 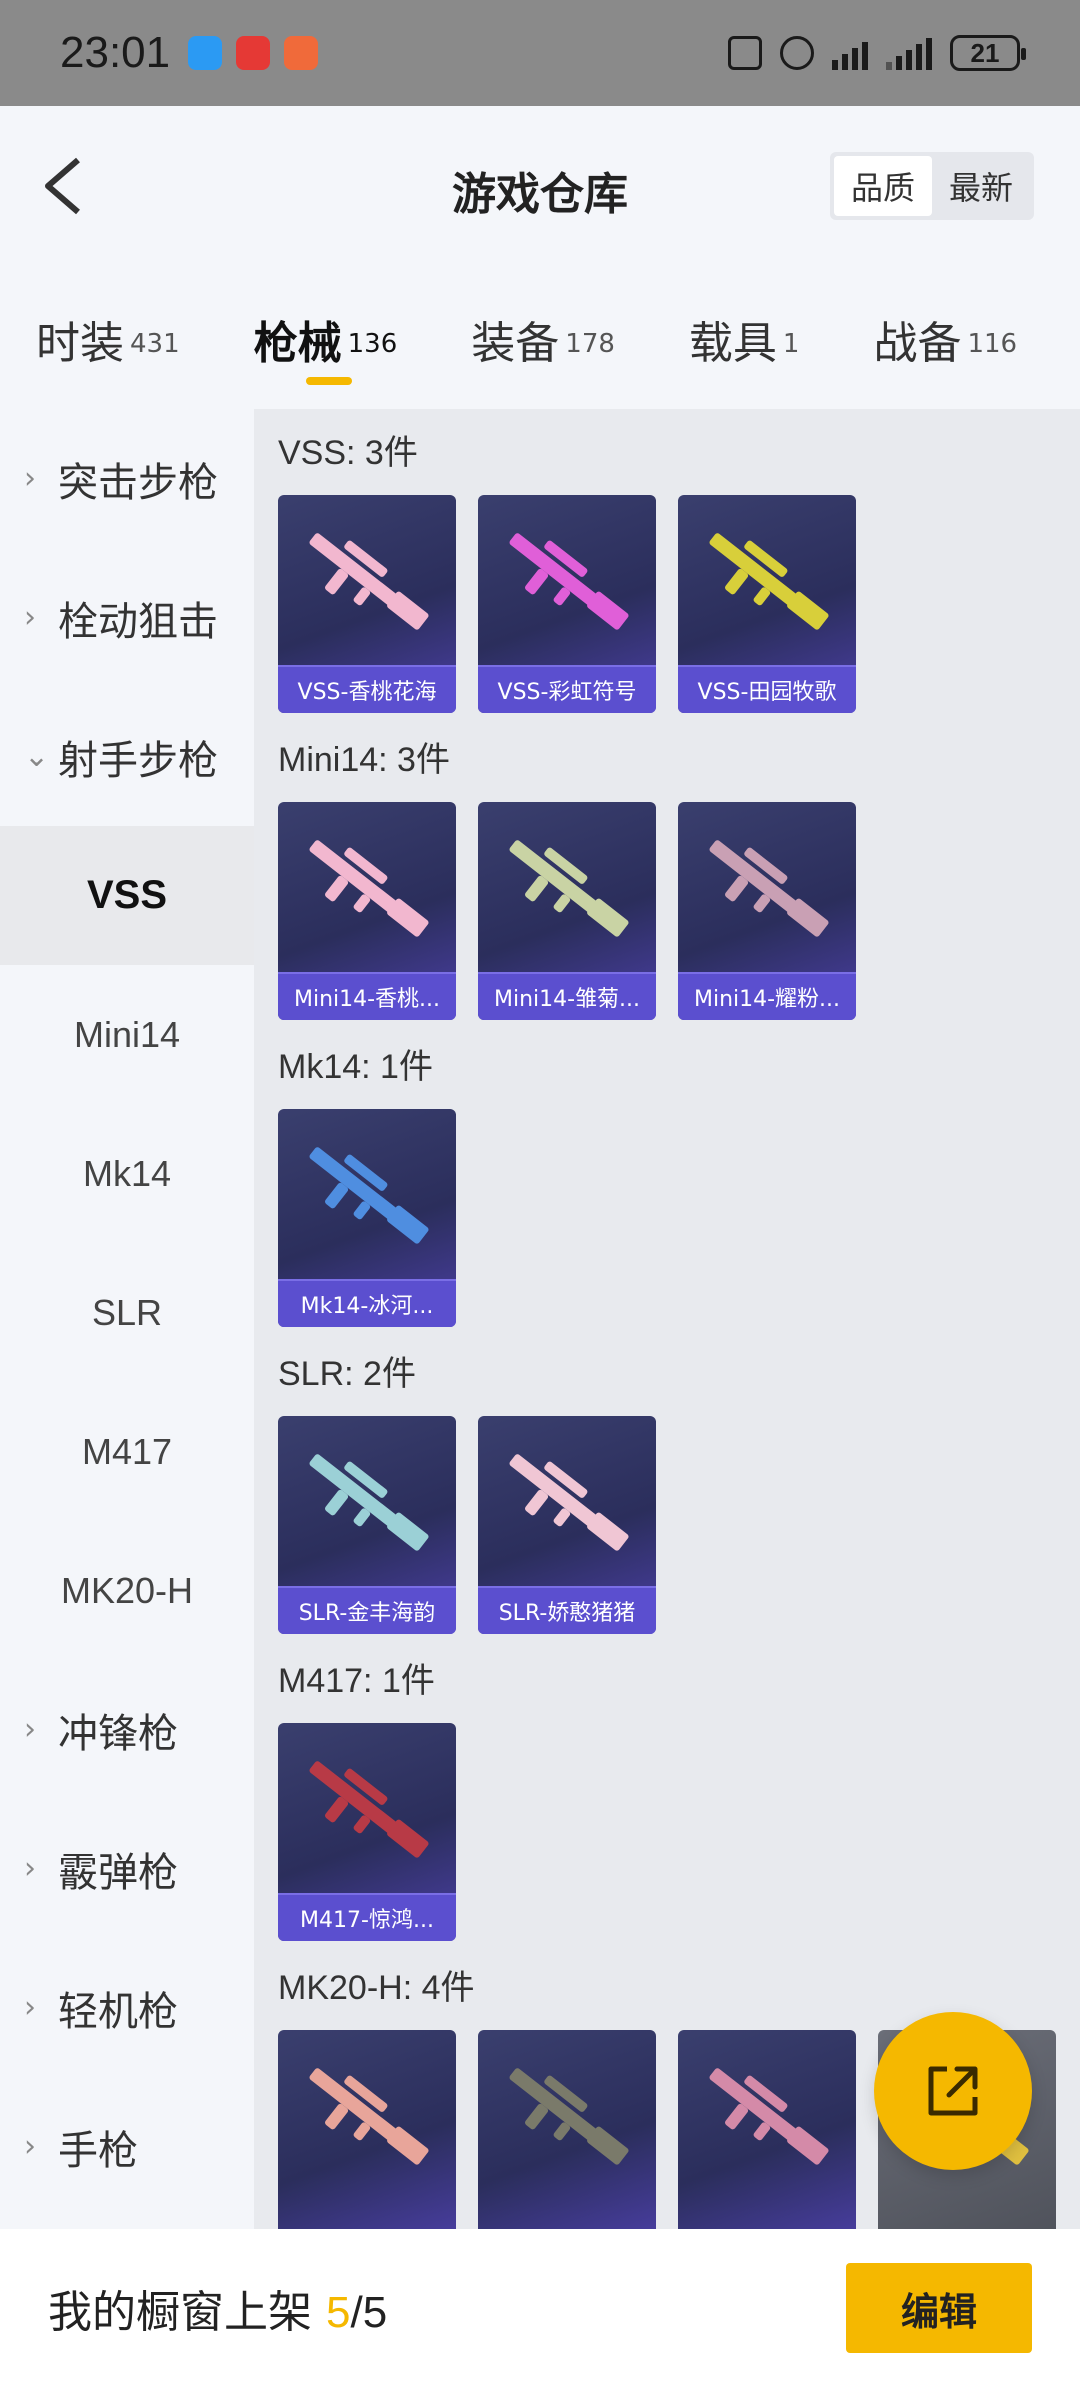 What do you see at coordinates (138, 482) in the screenshot?
I see `sidebar-group-label: 突击步枪` at bounding box center [138, 482].